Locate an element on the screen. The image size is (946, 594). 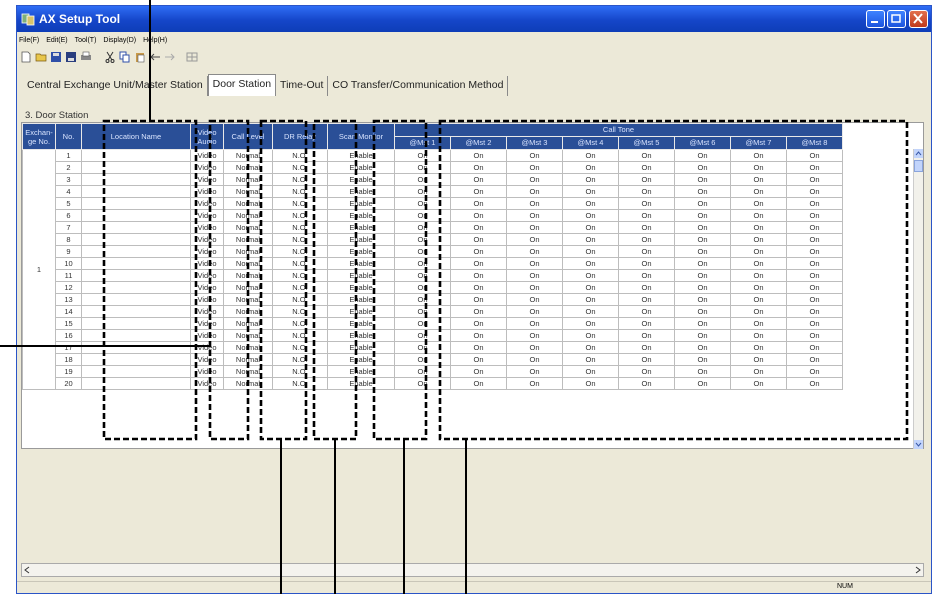
save-as-icon is located at coordinates (71, 57).